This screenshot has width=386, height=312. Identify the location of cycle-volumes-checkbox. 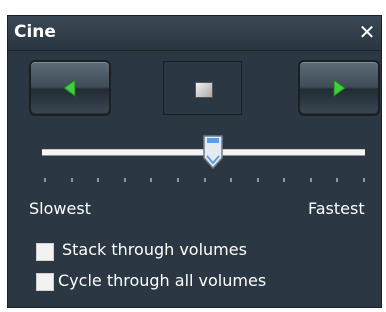
(45, 282).